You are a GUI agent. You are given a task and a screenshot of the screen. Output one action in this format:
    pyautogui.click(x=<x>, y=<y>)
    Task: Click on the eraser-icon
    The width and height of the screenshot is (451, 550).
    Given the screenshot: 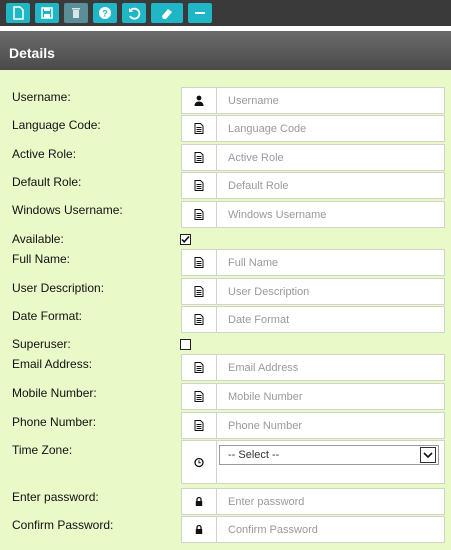 What is the action you would take?
    pyautogui.click(x=167, y=14)
    